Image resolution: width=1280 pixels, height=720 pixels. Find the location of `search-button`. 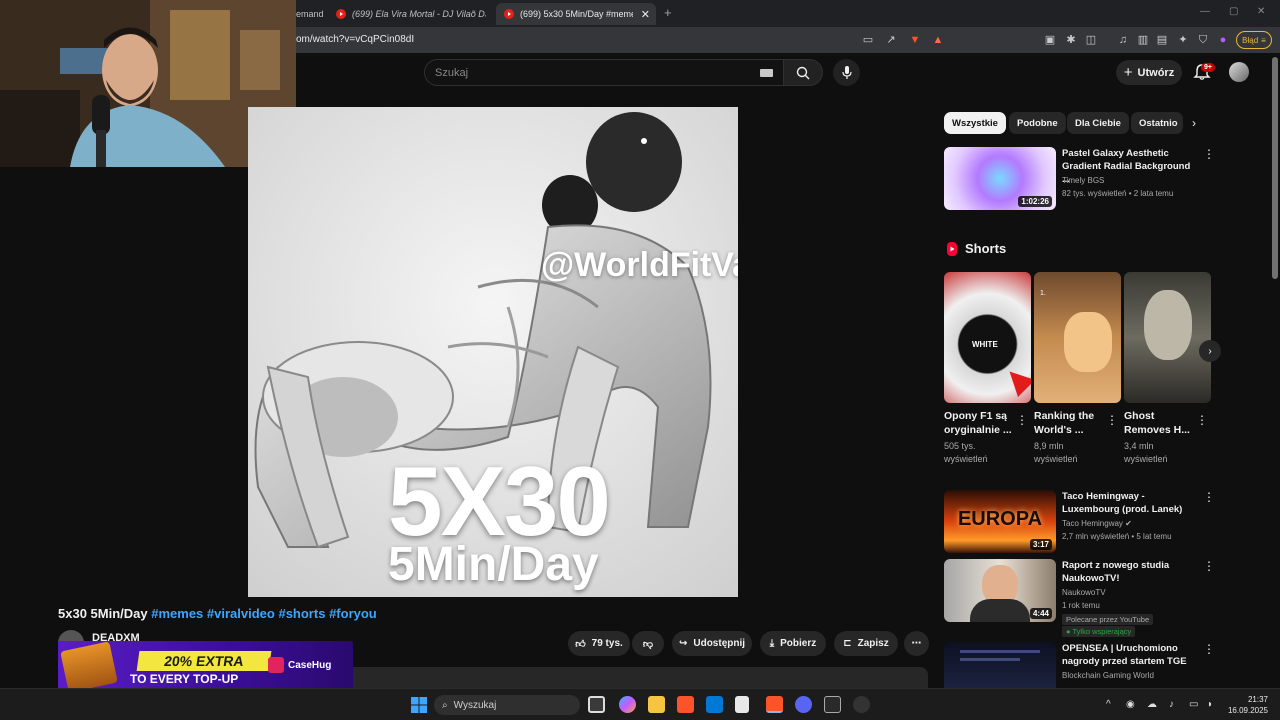

search-button is located at coordinates (803, 72).